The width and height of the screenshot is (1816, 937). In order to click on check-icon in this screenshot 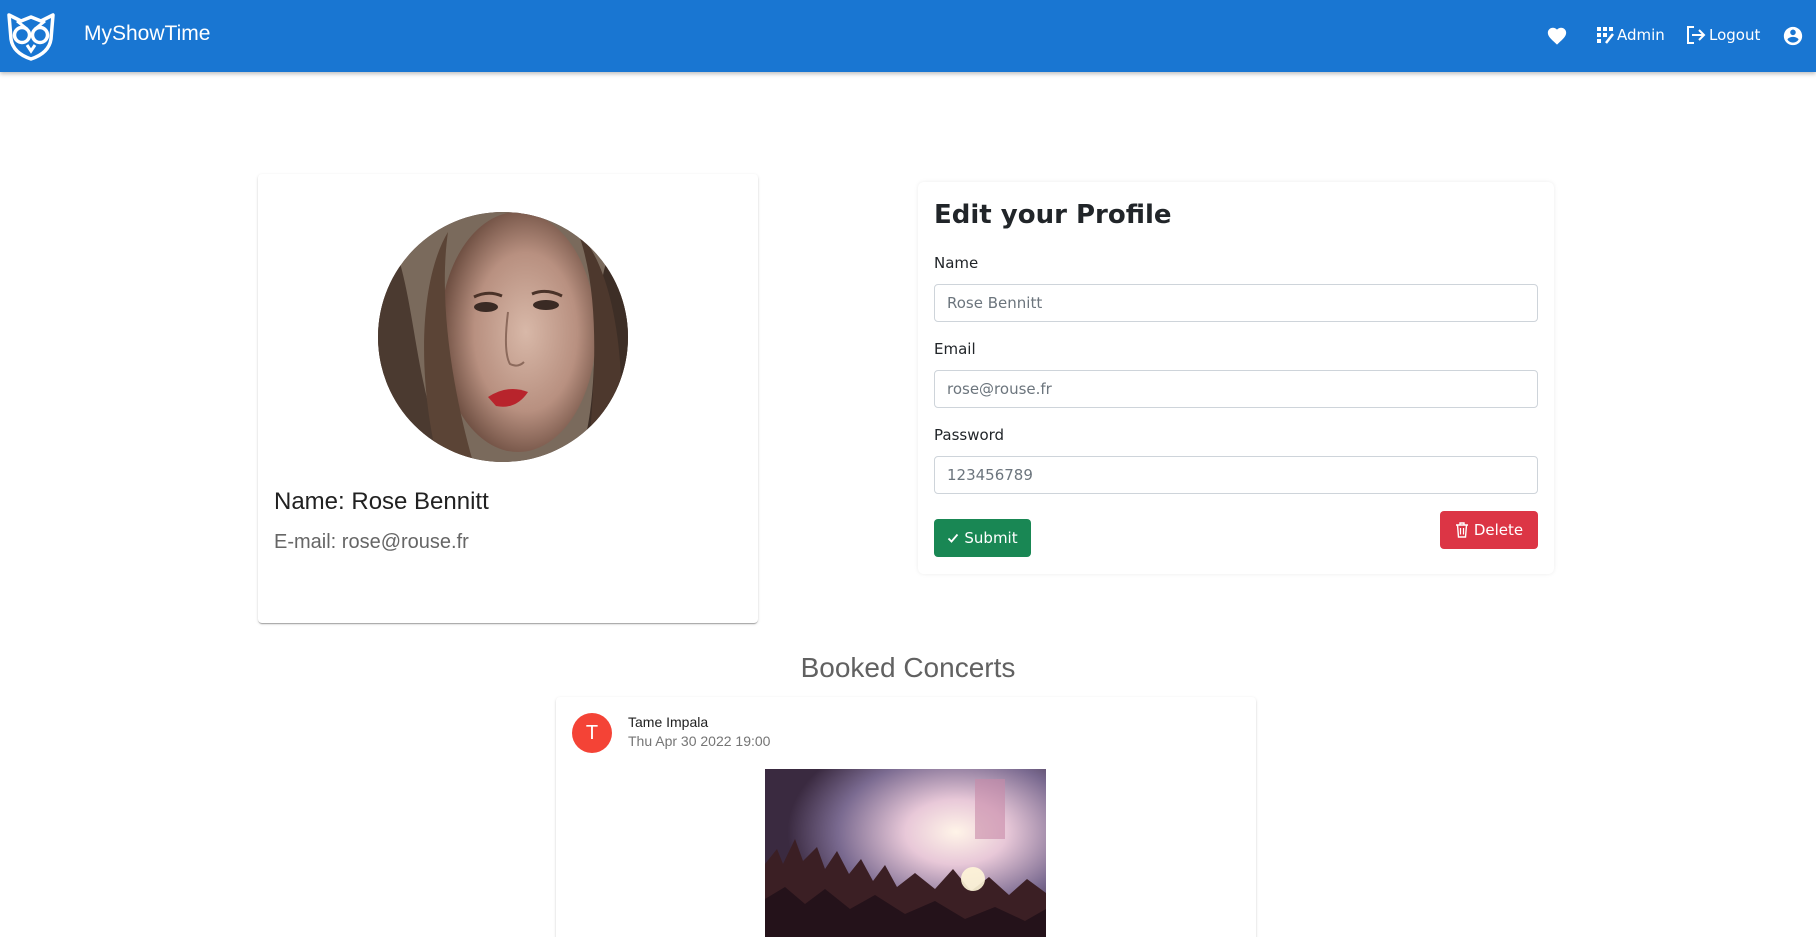, I will do `click(953, 538)`.